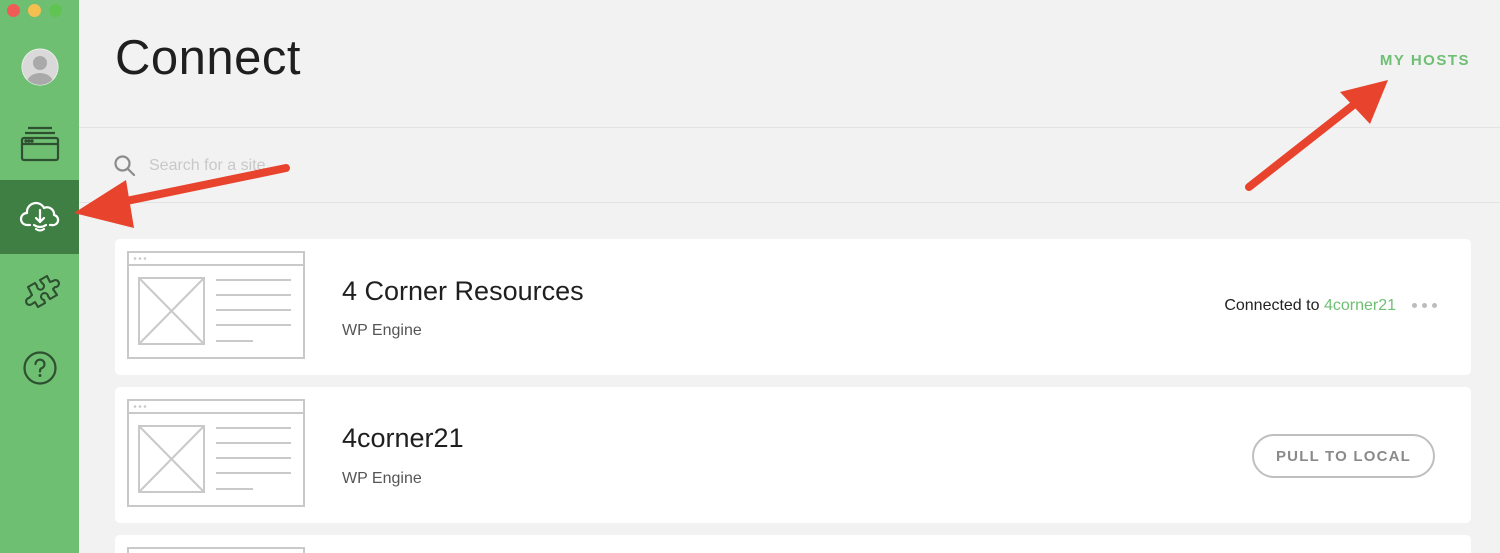 This screenshot has width=1500, height=553. What do you see at coordinates (399, 166) in the screenshot?
I see `search-input` at bounding box center [399, 166].